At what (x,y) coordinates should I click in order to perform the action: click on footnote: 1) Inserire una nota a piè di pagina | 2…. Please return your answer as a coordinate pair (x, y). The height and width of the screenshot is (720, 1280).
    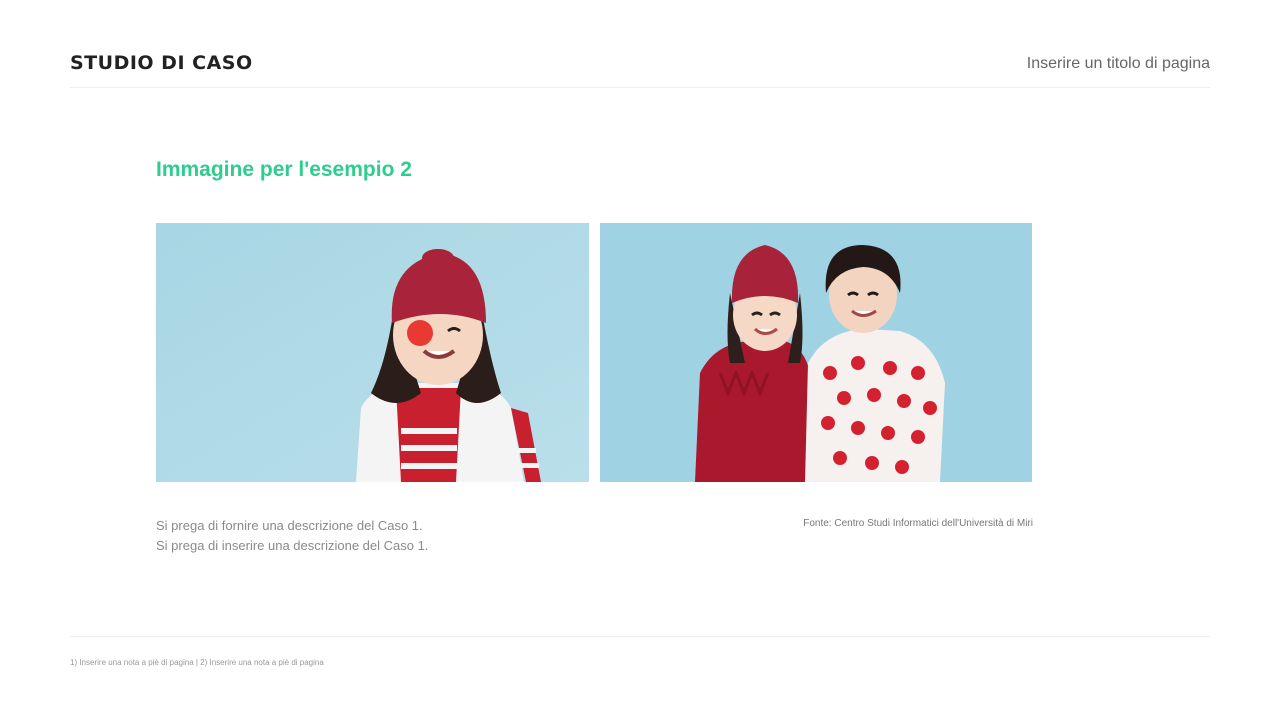
    Looking at the image, I should click on (197, 662).